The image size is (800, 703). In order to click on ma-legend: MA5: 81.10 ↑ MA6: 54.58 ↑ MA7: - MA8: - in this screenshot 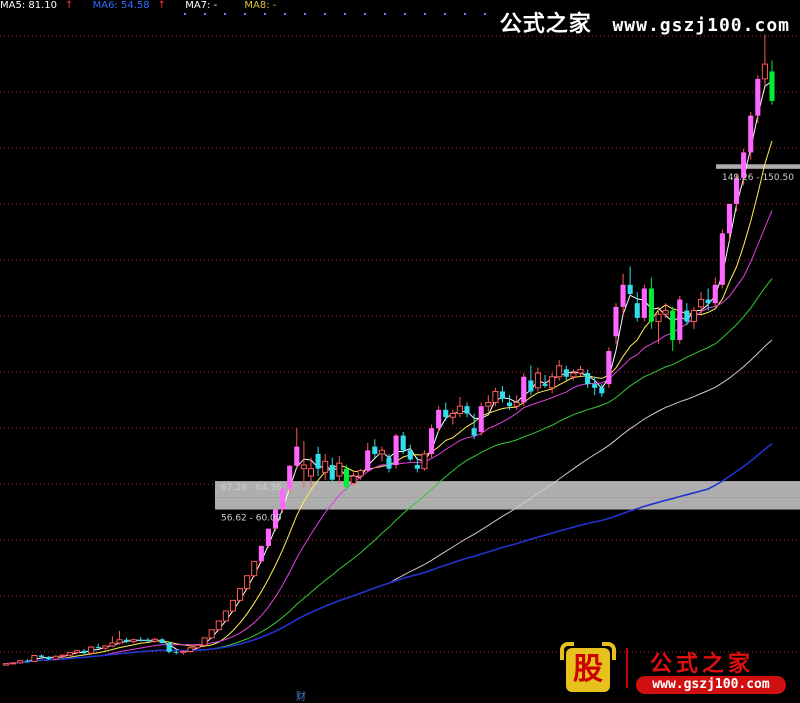, I will do `click(150, 6)`.